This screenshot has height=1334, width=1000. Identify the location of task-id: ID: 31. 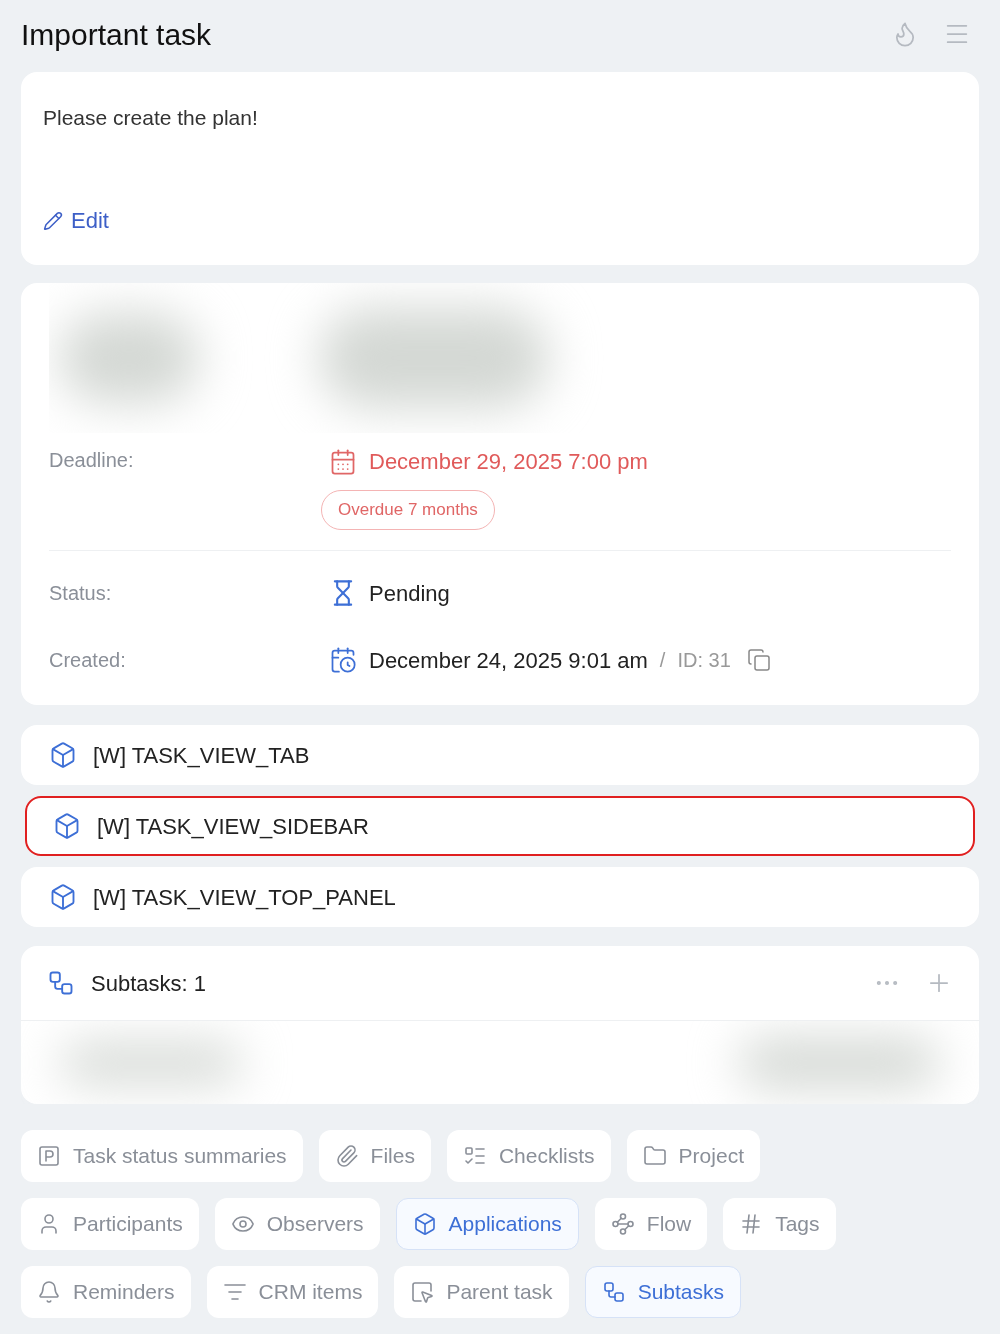
(704, 660).